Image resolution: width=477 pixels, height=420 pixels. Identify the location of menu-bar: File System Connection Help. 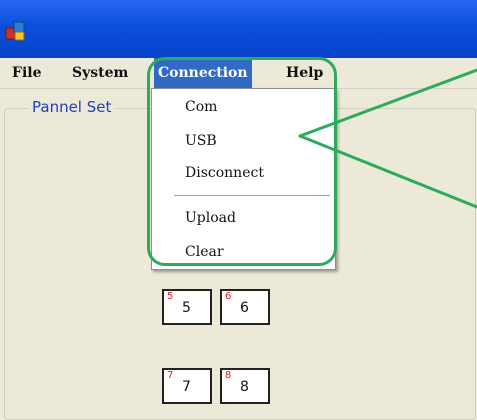
(238, 73).